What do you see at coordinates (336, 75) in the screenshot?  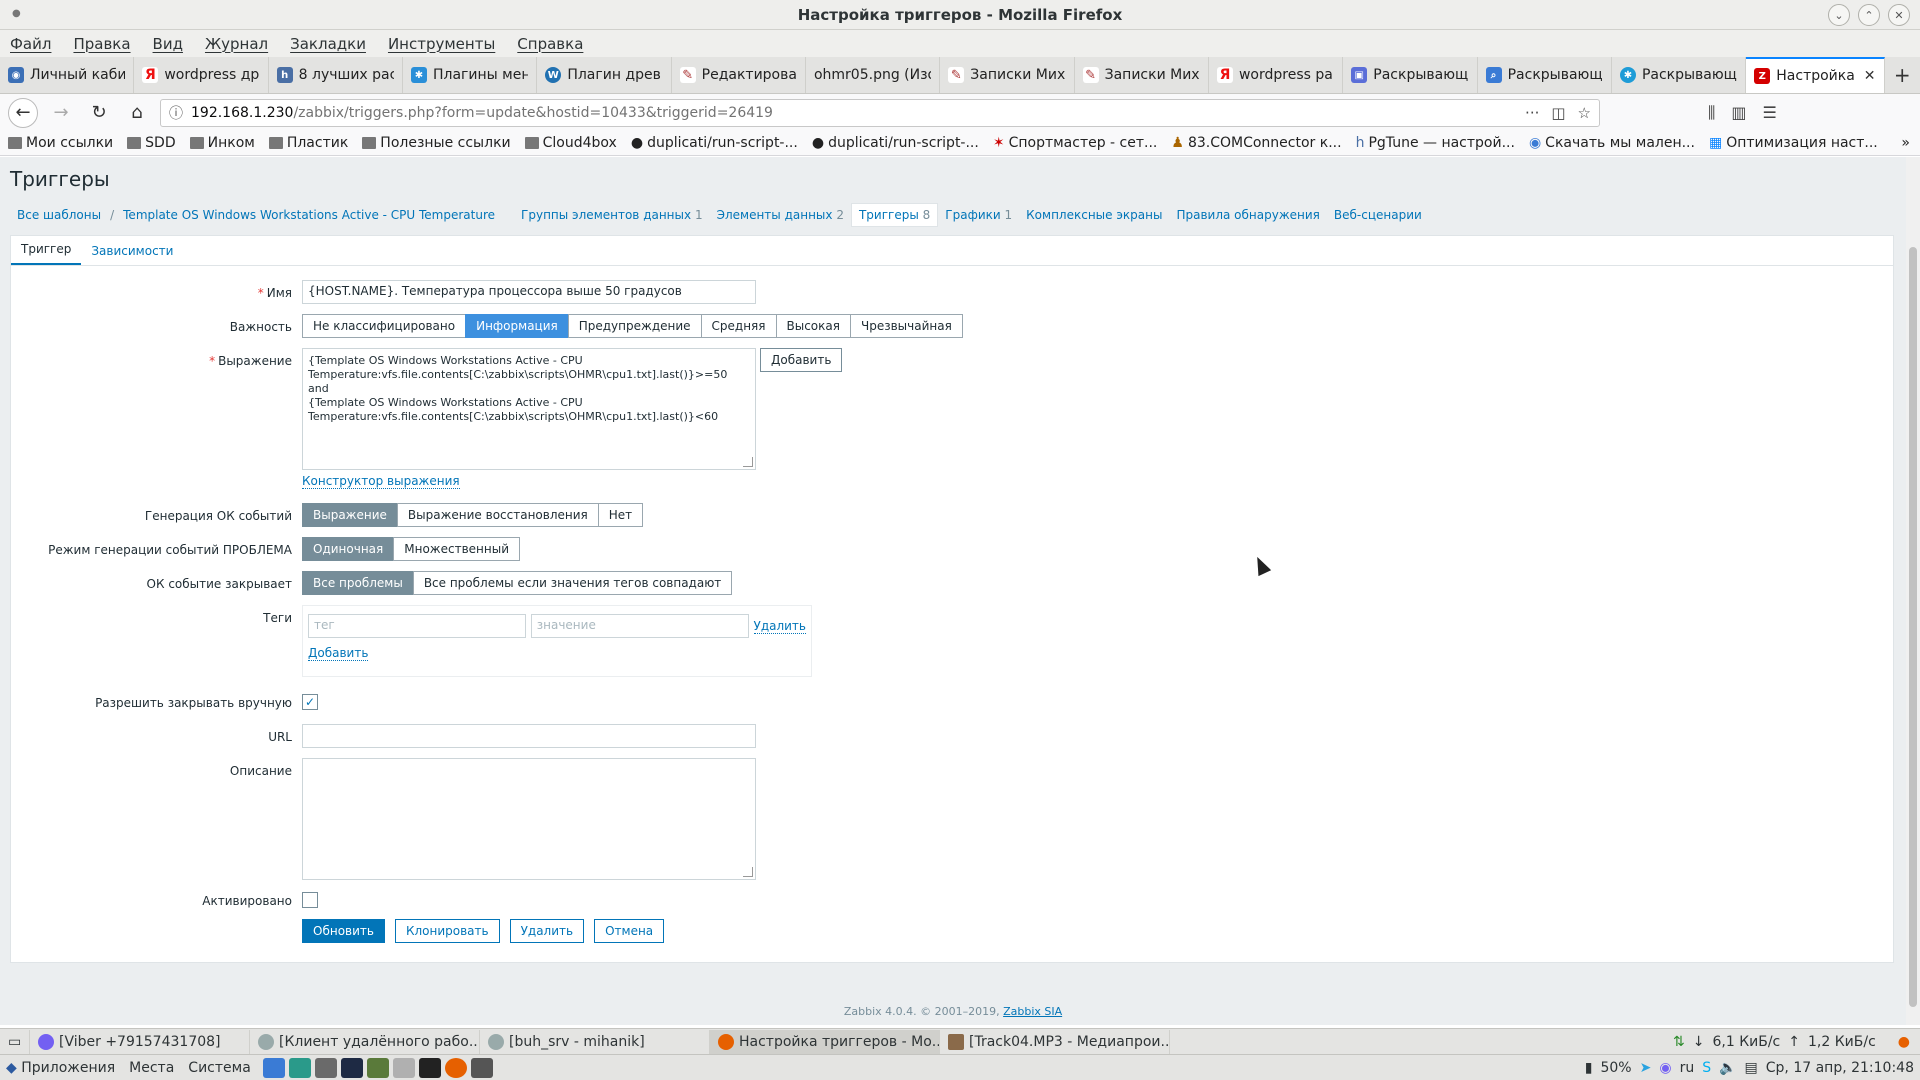 I see `browser-tab: h8 лучших рас` at bounding box center [336, 75].